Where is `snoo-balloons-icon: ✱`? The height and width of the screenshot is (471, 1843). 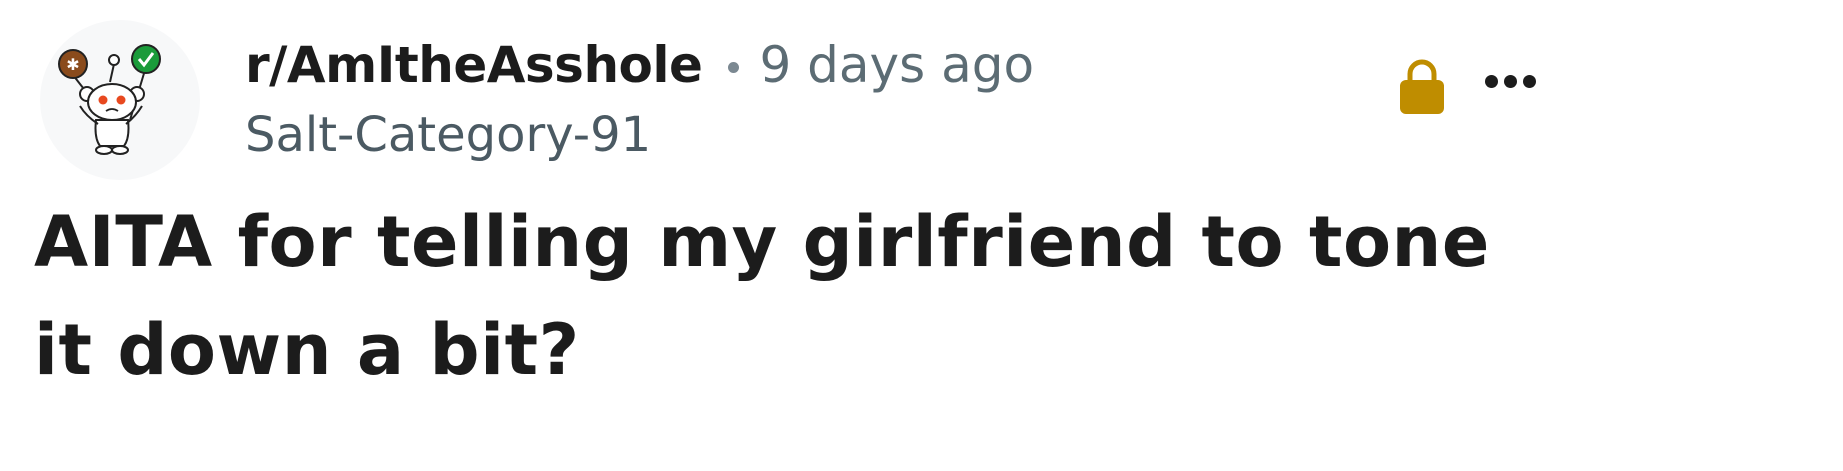
snoo-balloons-icon: ✱ is located at coordinates (109, 99).